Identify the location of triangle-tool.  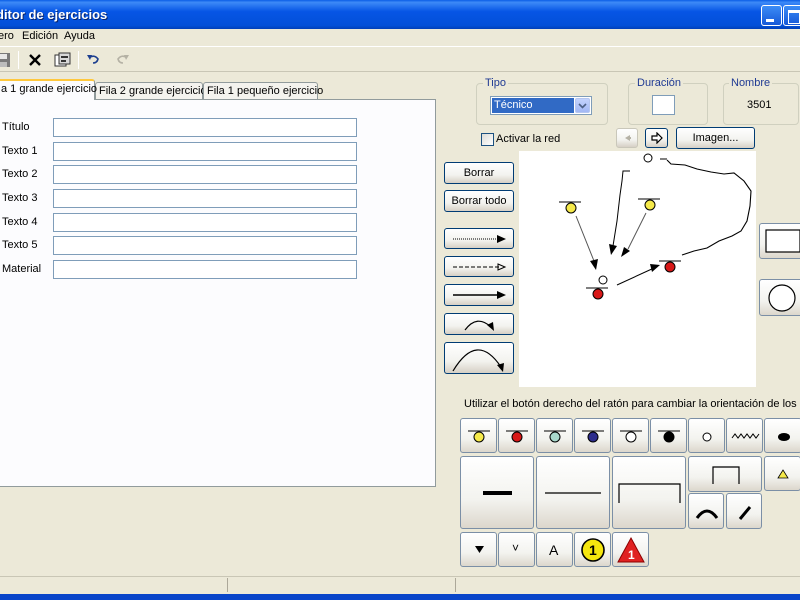
(782, 473).